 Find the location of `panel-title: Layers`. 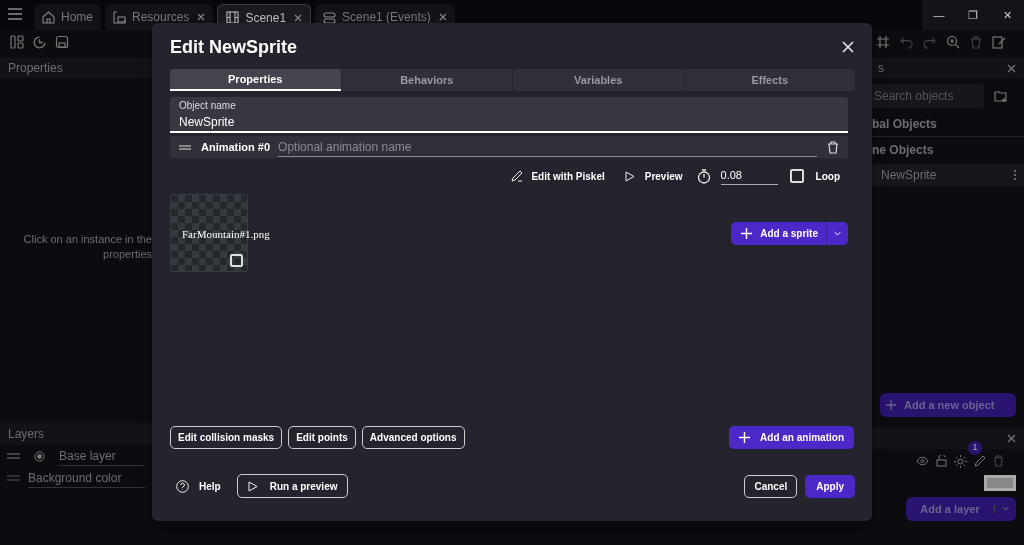

panel-title: Layers is located at coordinates (26, 434).